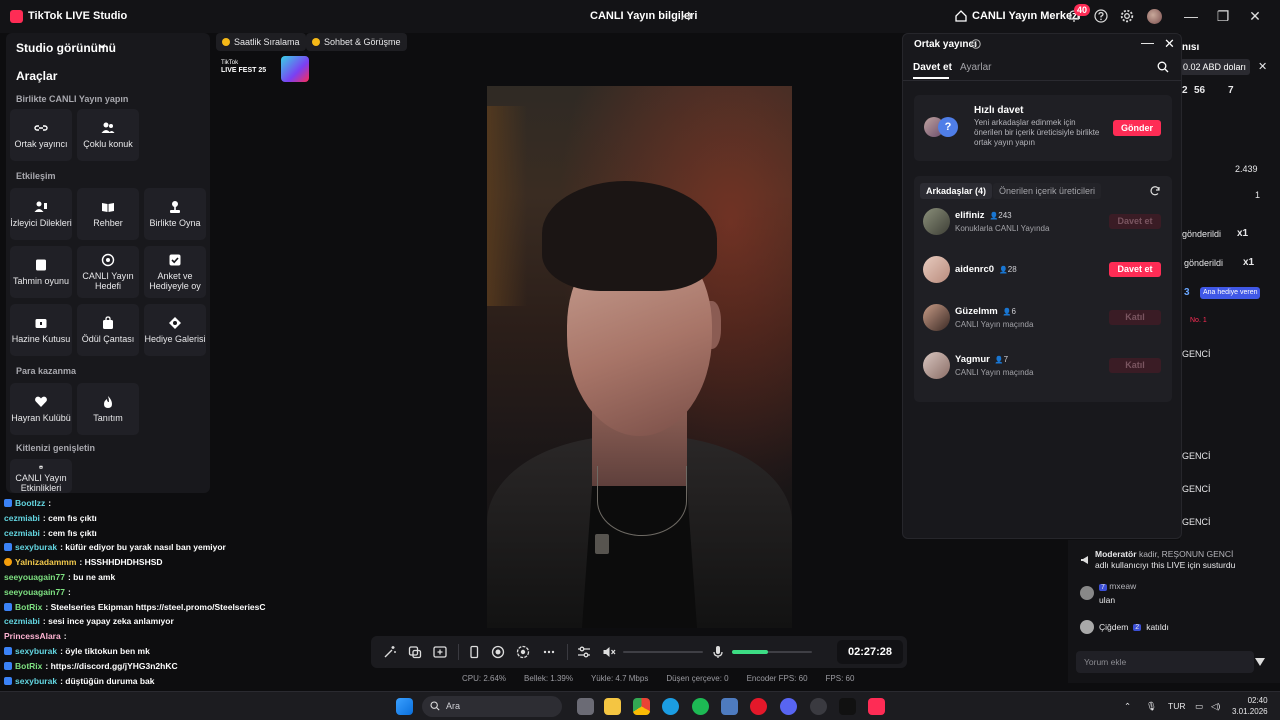  Describe the element at coordinates (1250, 706) in the screenshot. I see `clock: 02:40 3.01.2026` at that location.